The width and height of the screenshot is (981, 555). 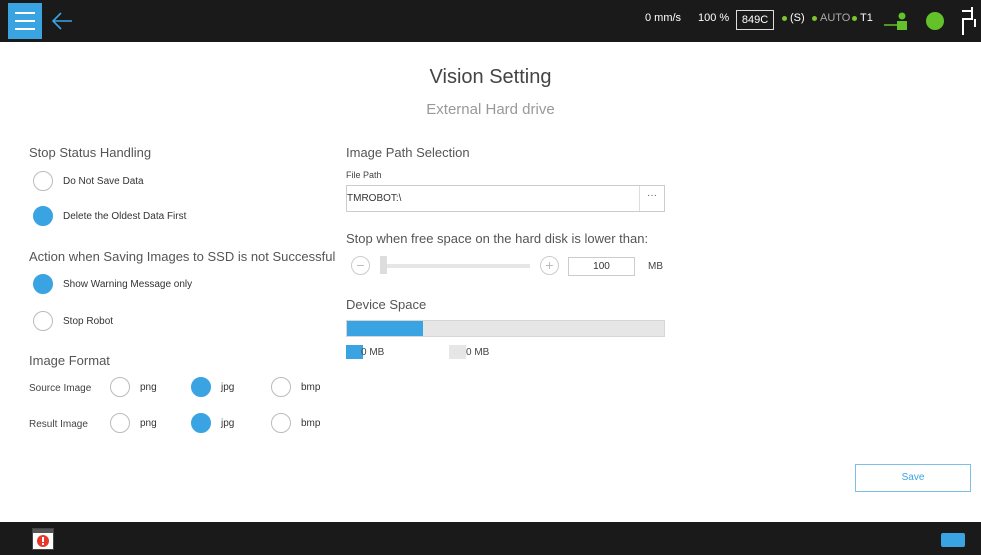 I want to click on t1-mode-indicator: T1, so click(x=862, y=18).